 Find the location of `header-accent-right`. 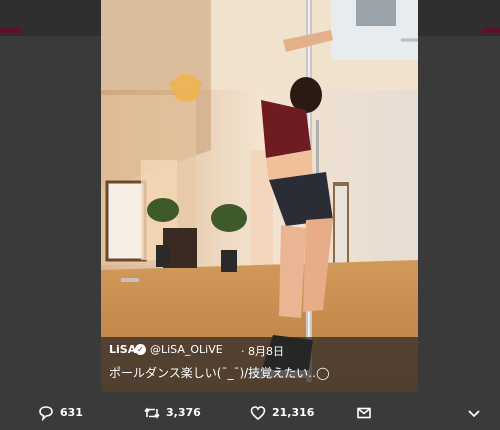

header-accent-right is located at coordinates (491, 30).